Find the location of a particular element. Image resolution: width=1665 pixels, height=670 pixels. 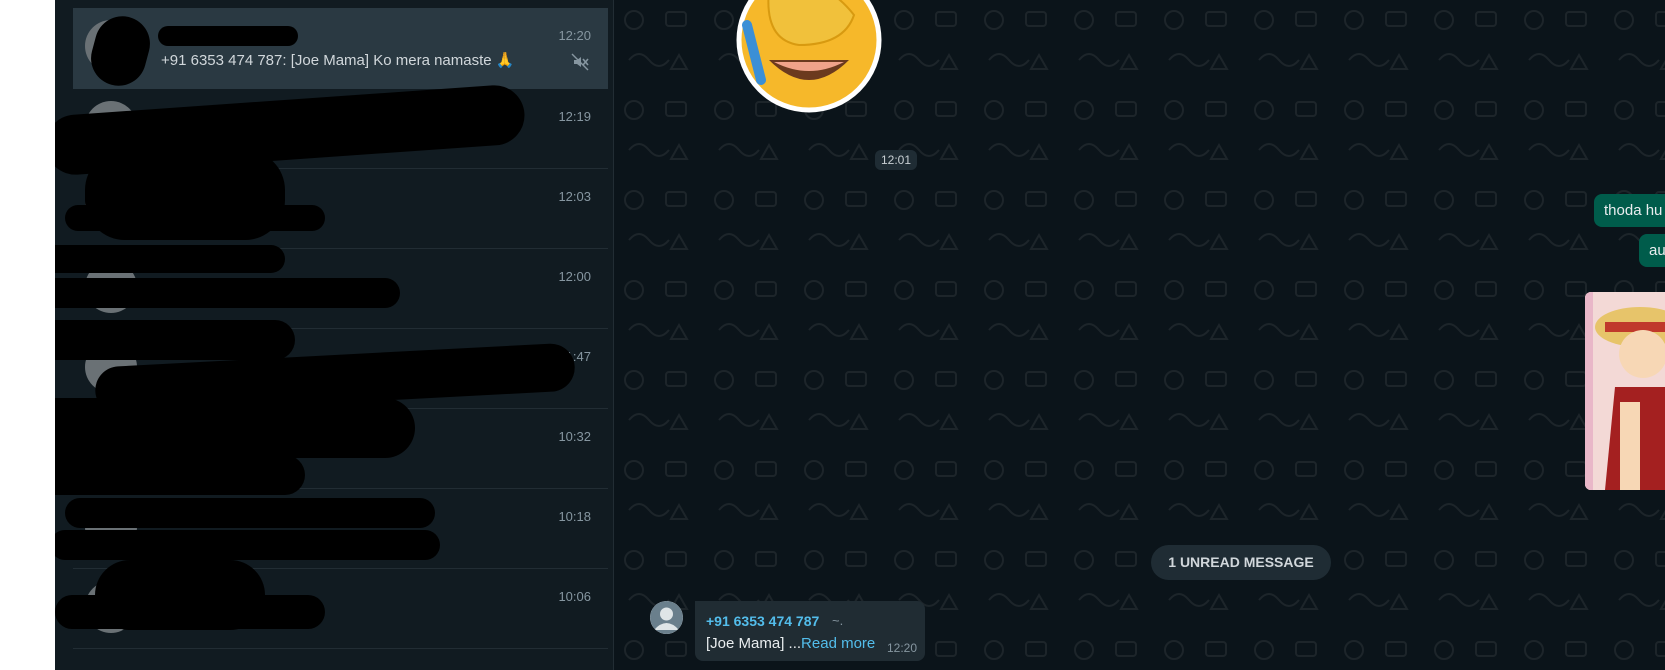

sticker-time: 12:01 is located at coordinates (896, 160).